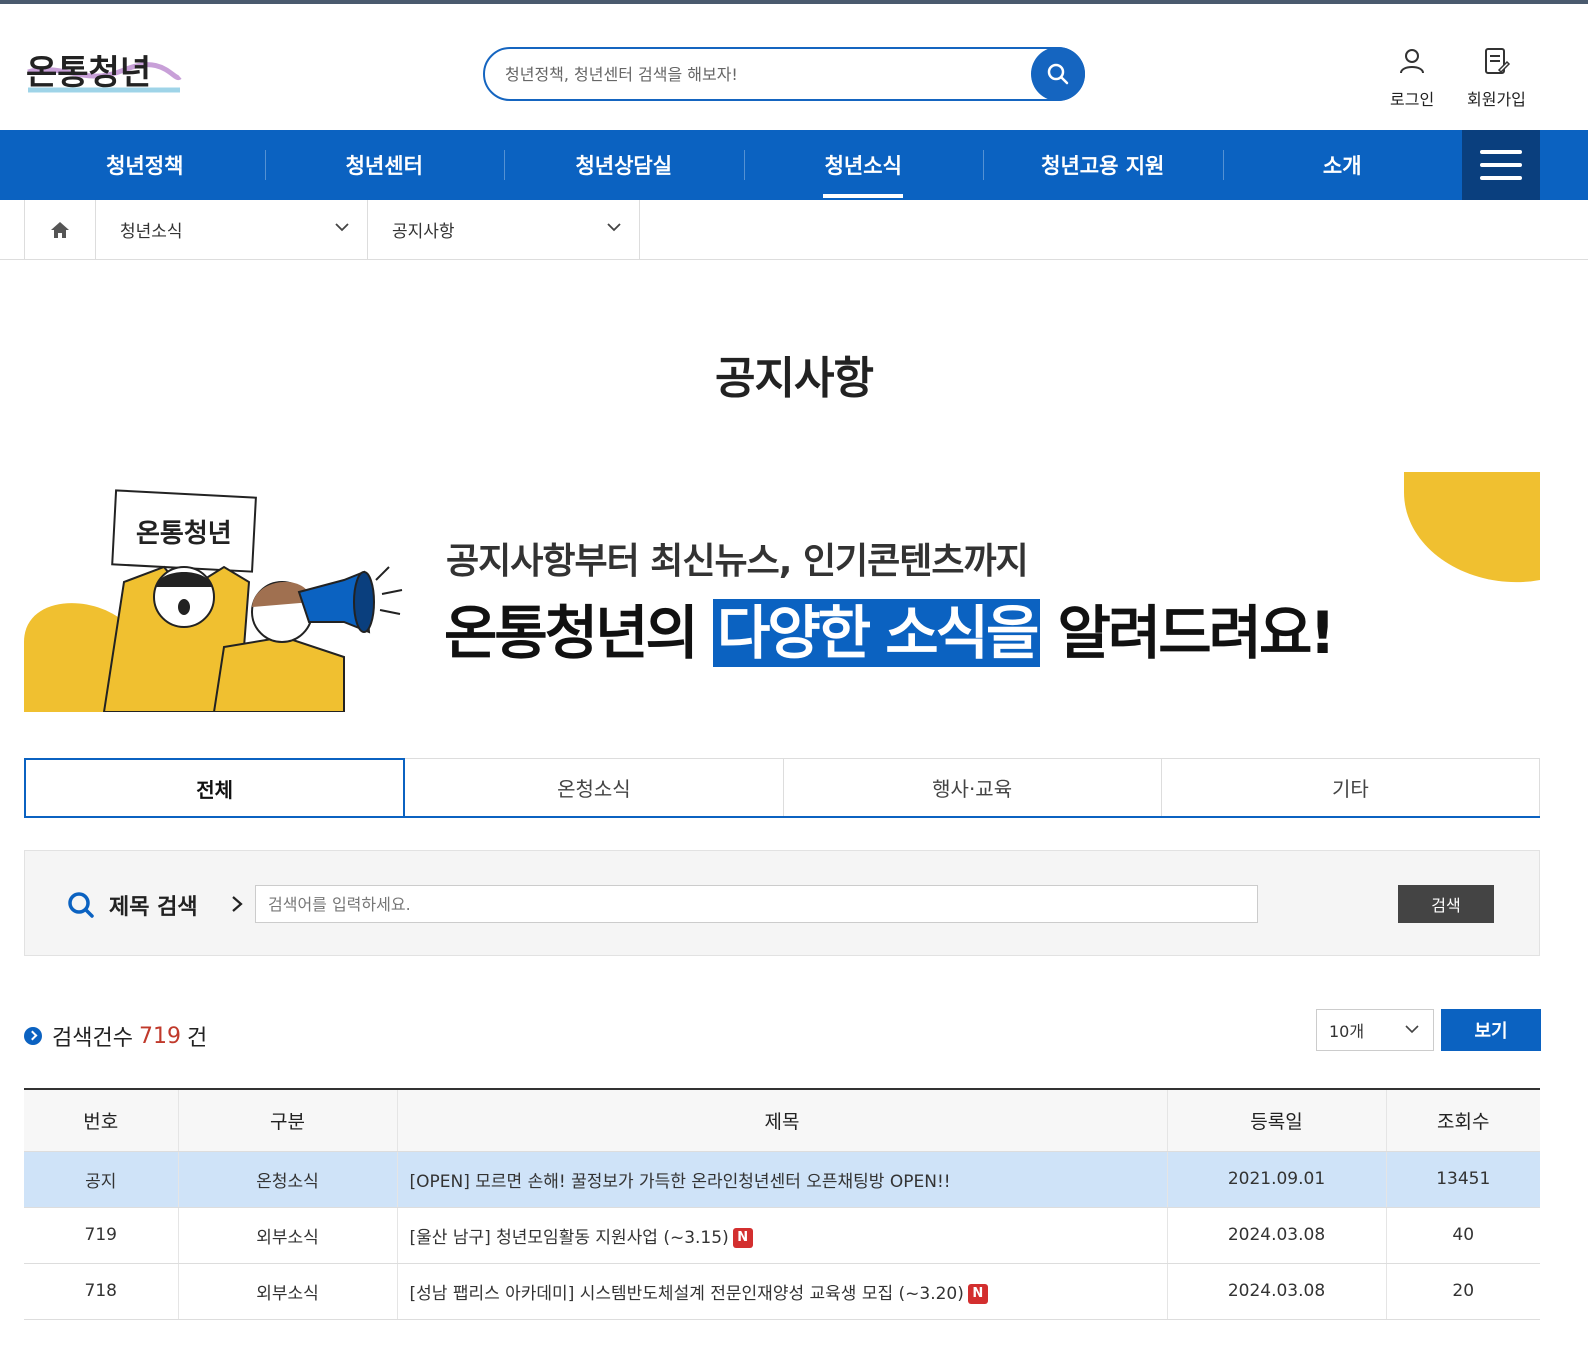 The height and width of the screenshot is (1357, 1588). What do you see at coordinates (153, 907) in the screenshot?
I see `title-search-label: 제목 검색` at bounding box center [153, 907].